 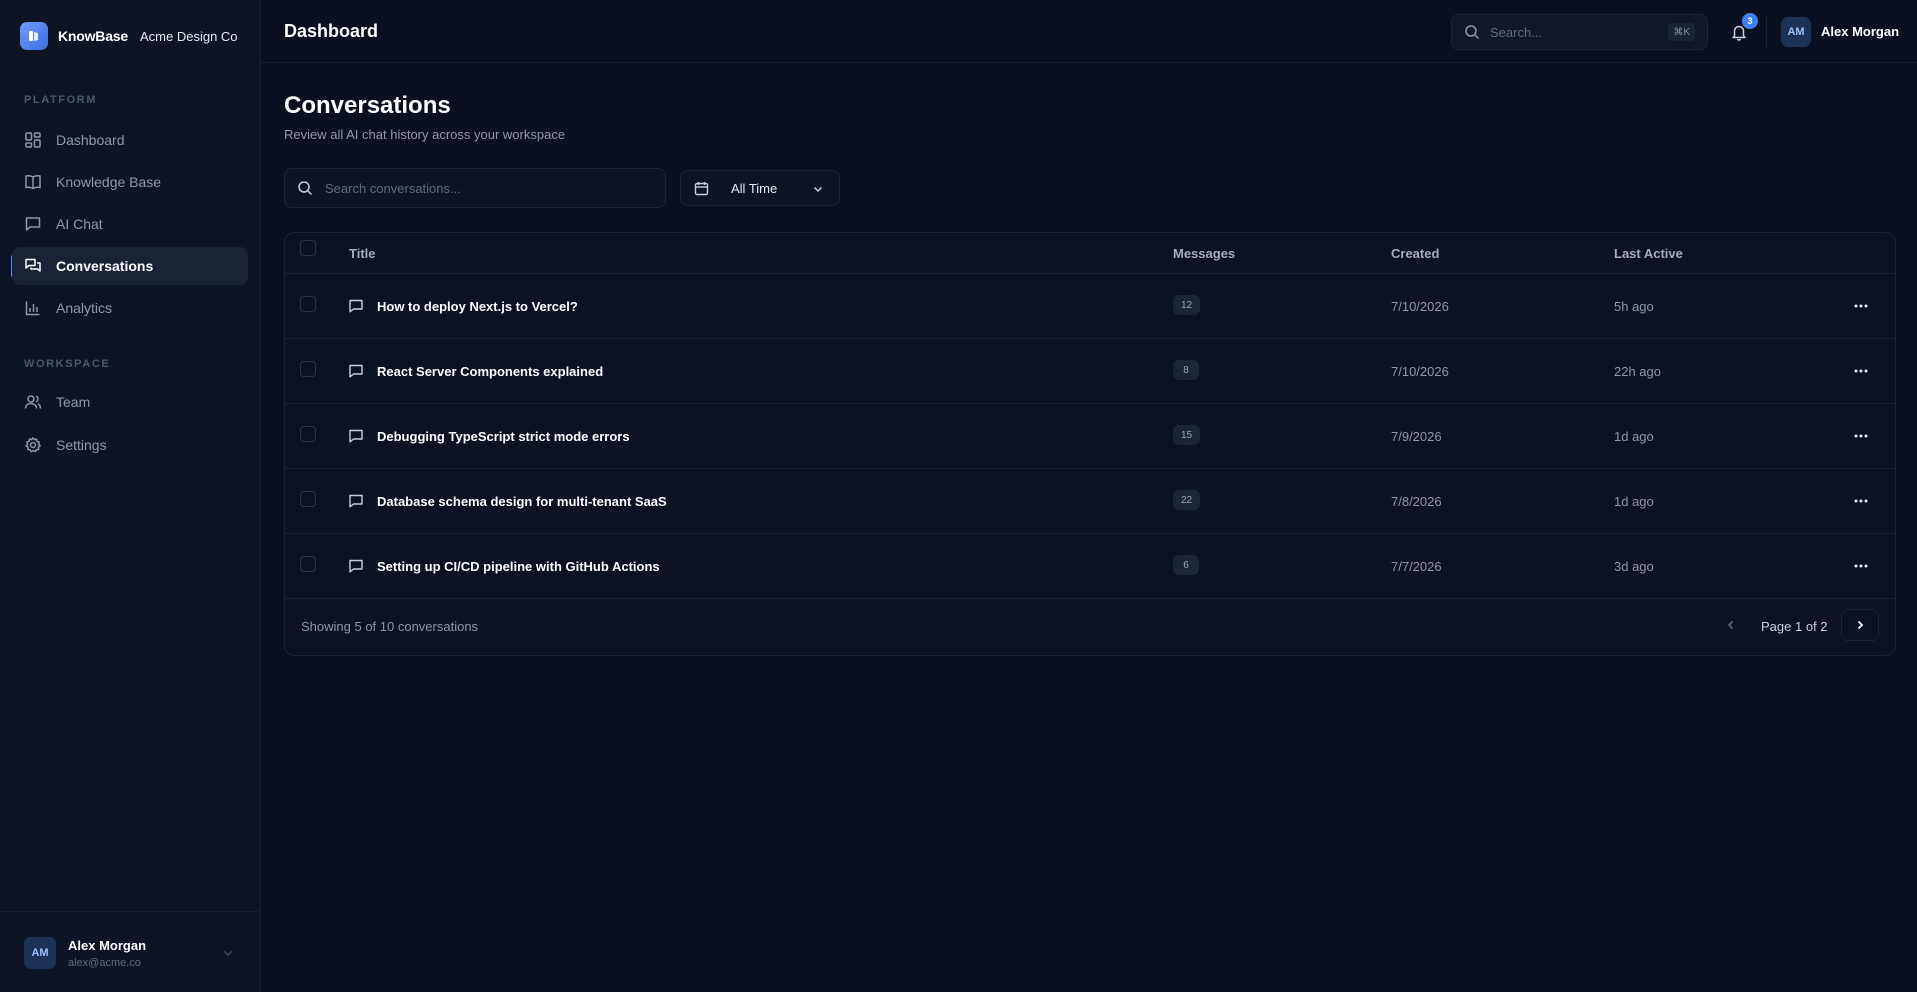 I want to click on conversation-title: How to deploy Next.js to Vercel?, so click(x=477, y=306).